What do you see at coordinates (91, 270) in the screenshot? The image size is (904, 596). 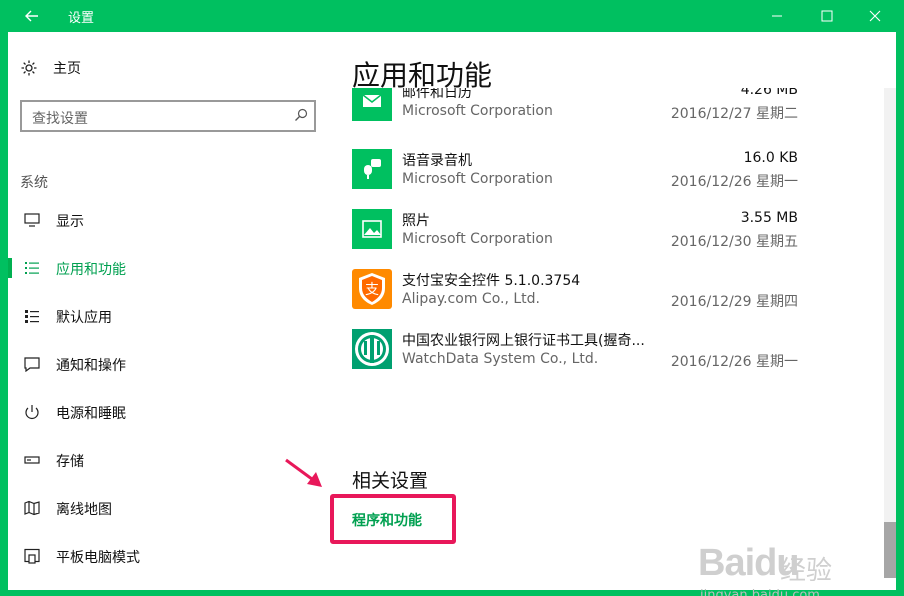 I see `sidebar-item-label: 应用和功能` at bounding box center [91, 270].